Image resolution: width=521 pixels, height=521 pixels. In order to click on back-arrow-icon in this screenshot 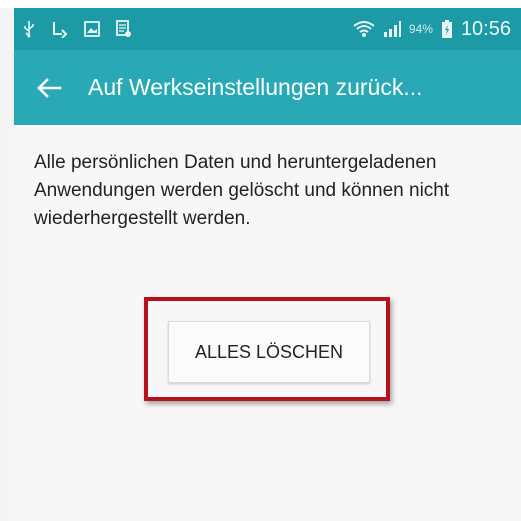, I will do `click(49, 88)`.